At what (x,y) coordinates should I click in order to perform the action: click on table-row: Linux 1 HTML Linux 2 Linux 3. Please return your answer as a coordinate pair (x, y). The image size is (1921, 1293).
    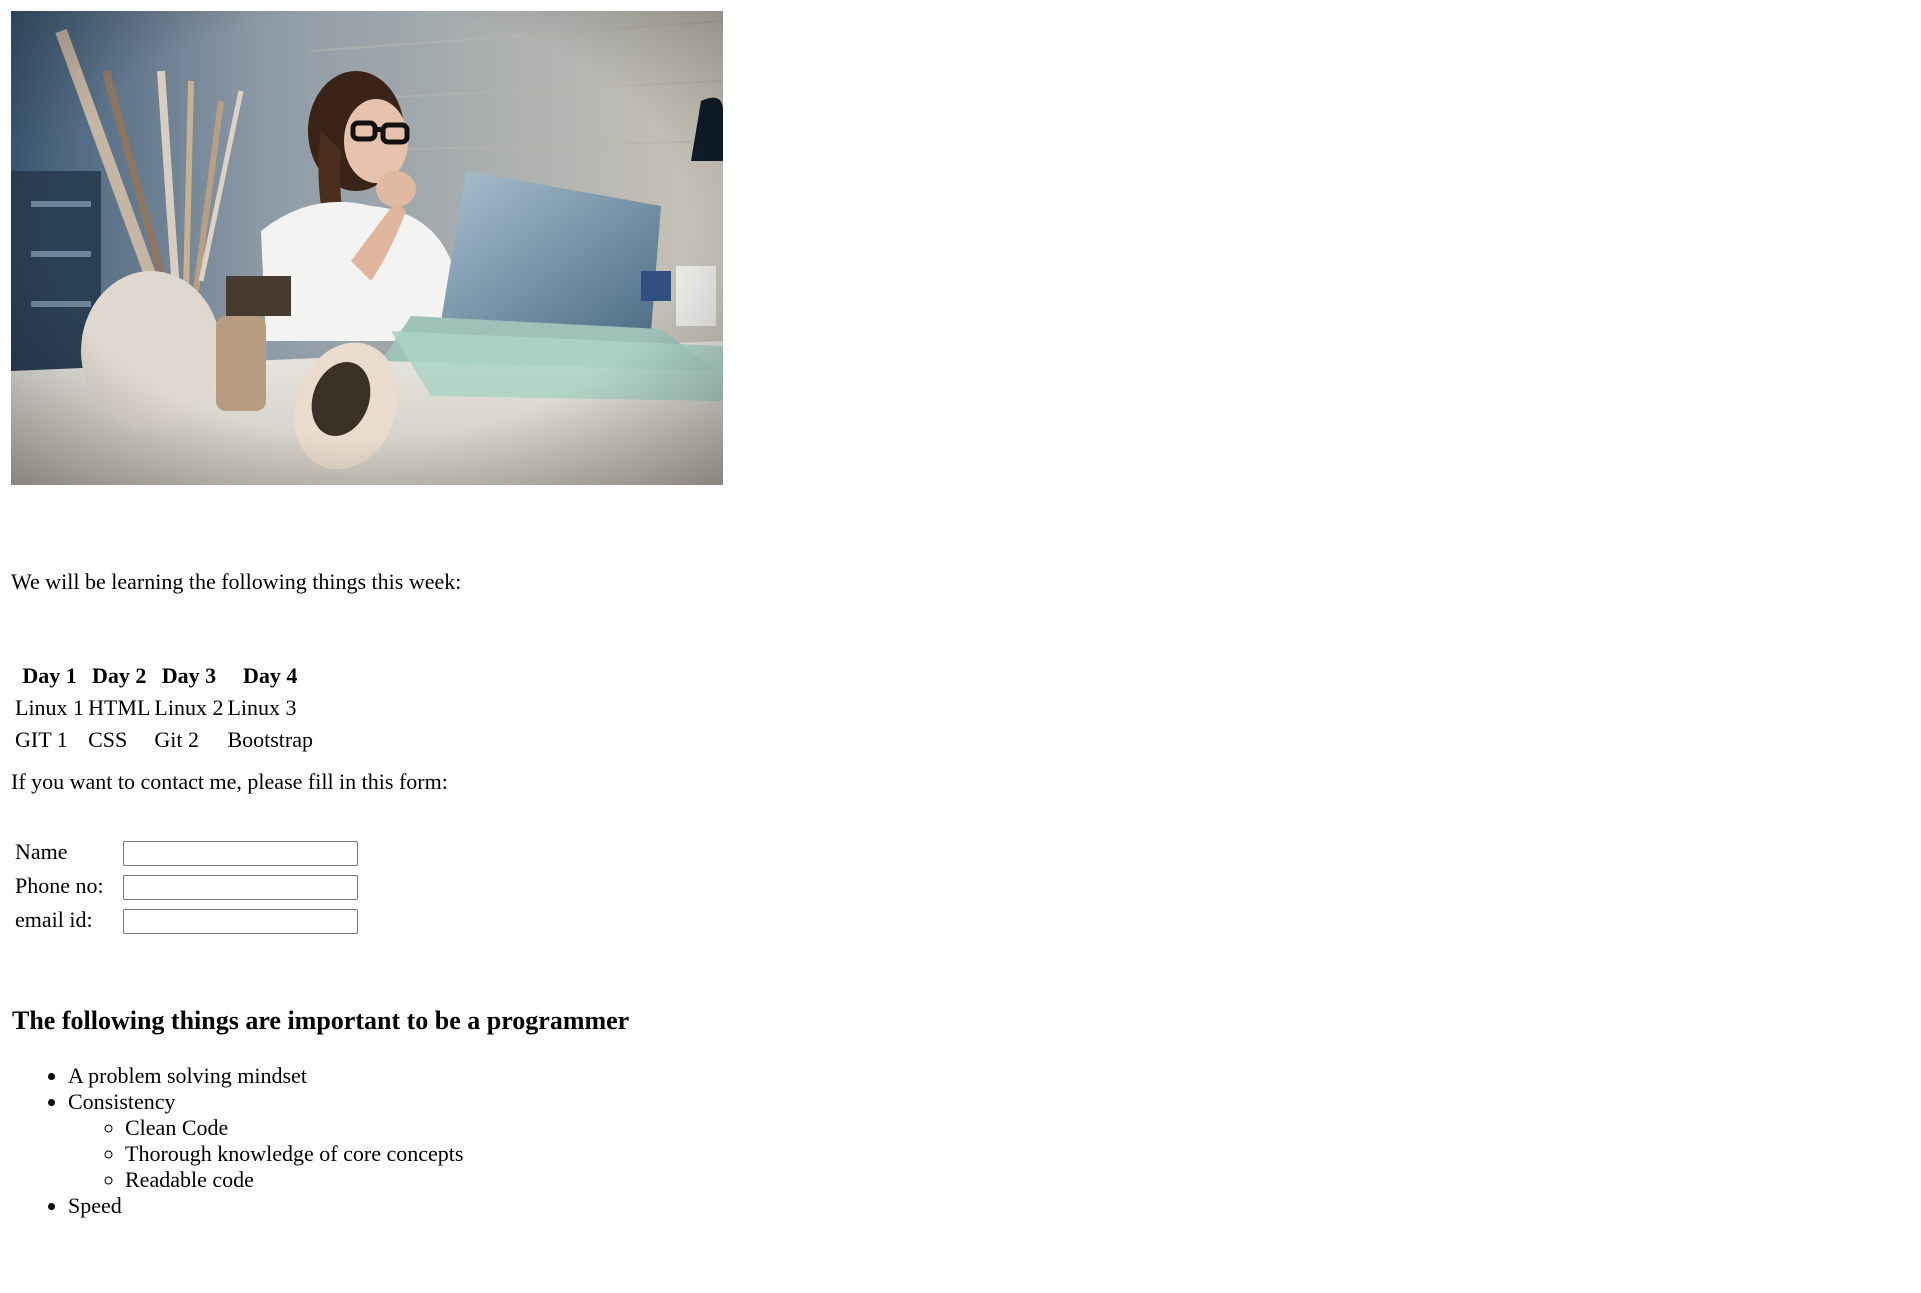
    Looking at the image, I should click on (164, 708).